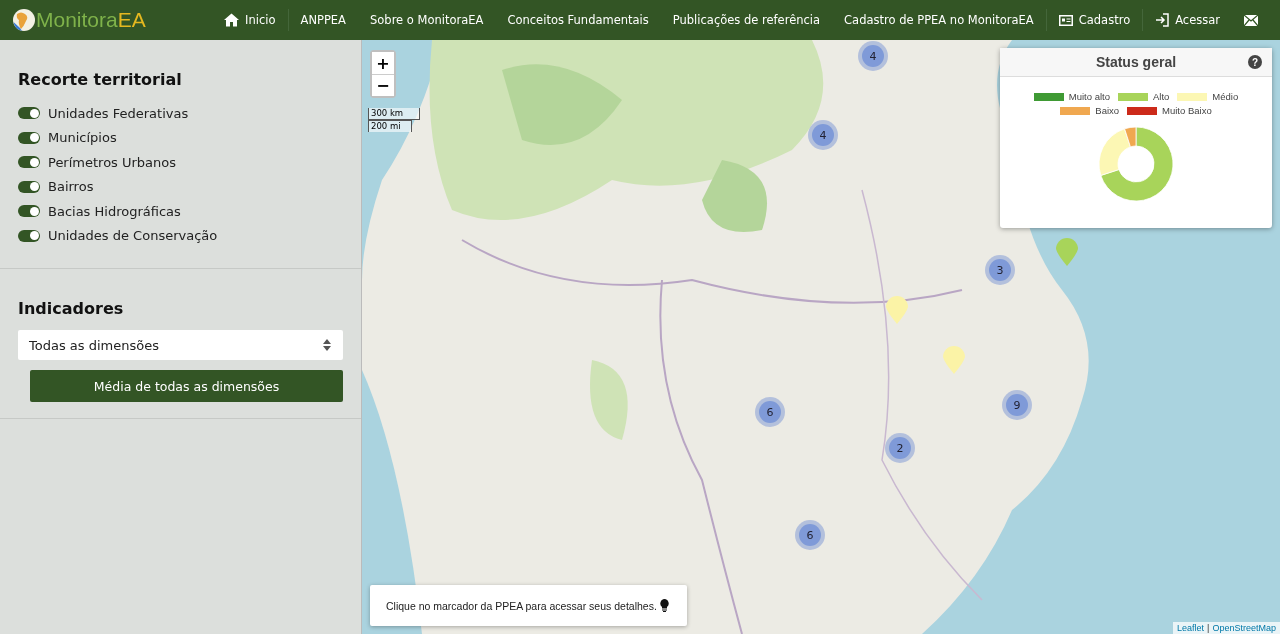 Image resolution: width=1280 pixels, height=634 pixels. What do you see at coordinates (1000, 270) in the screenshot?
I see `cluster-marker: 3` at bounding box center [1000, 270].